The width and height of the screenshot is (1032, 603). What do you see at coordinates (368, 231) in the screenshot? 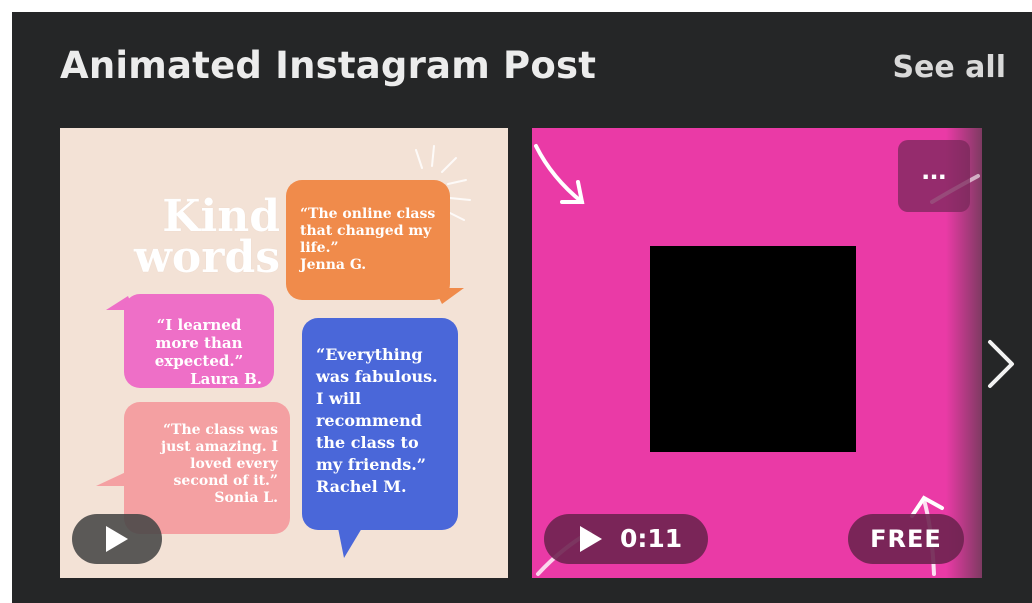
I see `quote-text: “The online class that changed my life.”` at bounding box center [368, 231].